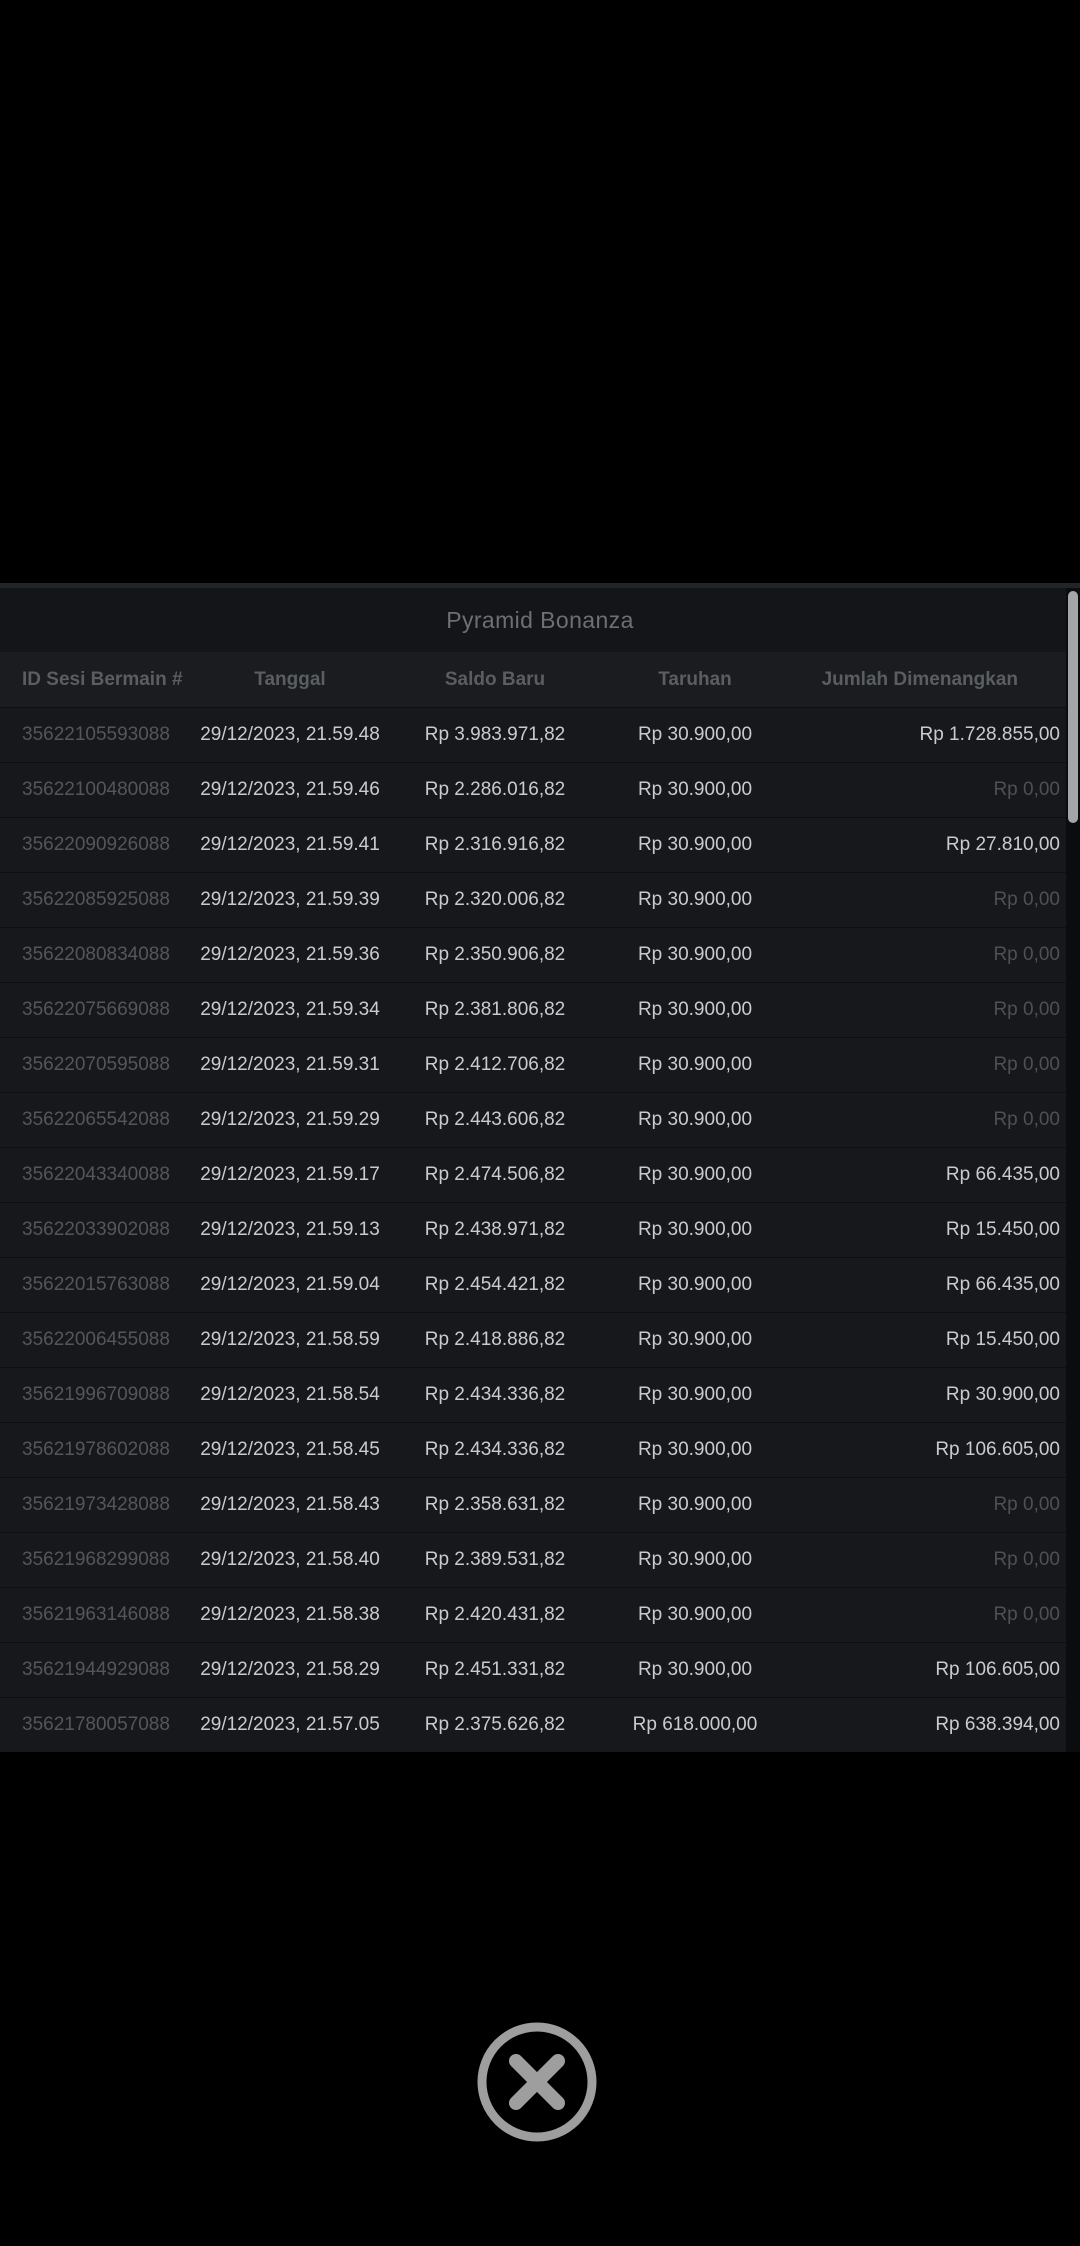 The width and height of the screenshot is (1080, 2246). What do you see at coordinates (1002, 844) in the screenshot?
I see `amount-won-cell: Rp 27.810,00` at bounding box center [1002, 844].